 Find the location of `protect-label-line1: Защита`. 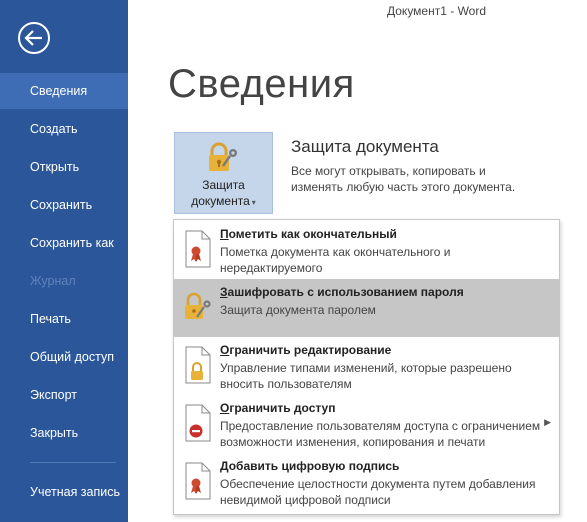

protect-label-line1: Защита is located at coordinates (223, 185).